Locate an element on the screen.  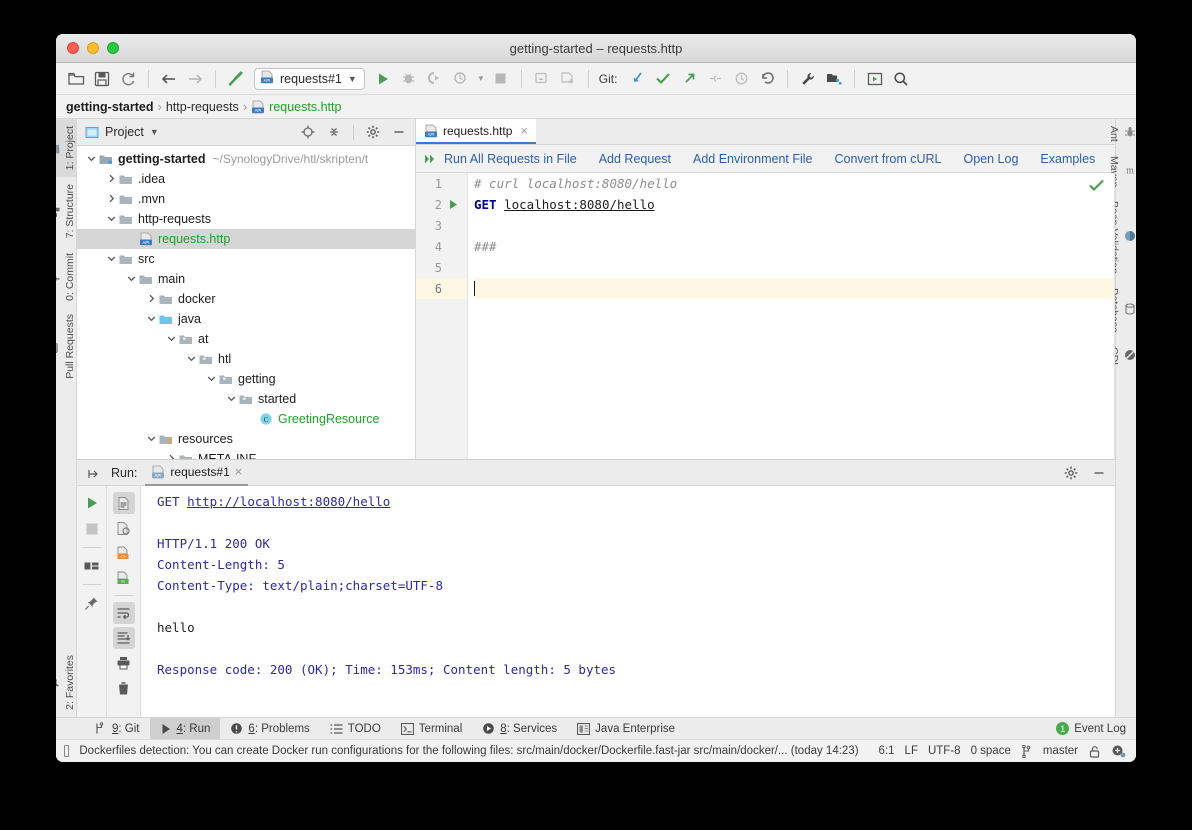
examples-button: Examples is located at coordinates (1067, 159).